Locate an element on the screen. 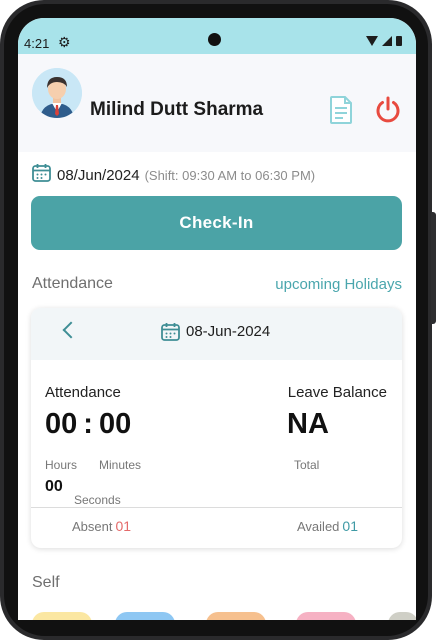 Image resolution: width=436 pixels, height=640 pixels. availed-count: Availed 01 is located at coordinates (327, 526).